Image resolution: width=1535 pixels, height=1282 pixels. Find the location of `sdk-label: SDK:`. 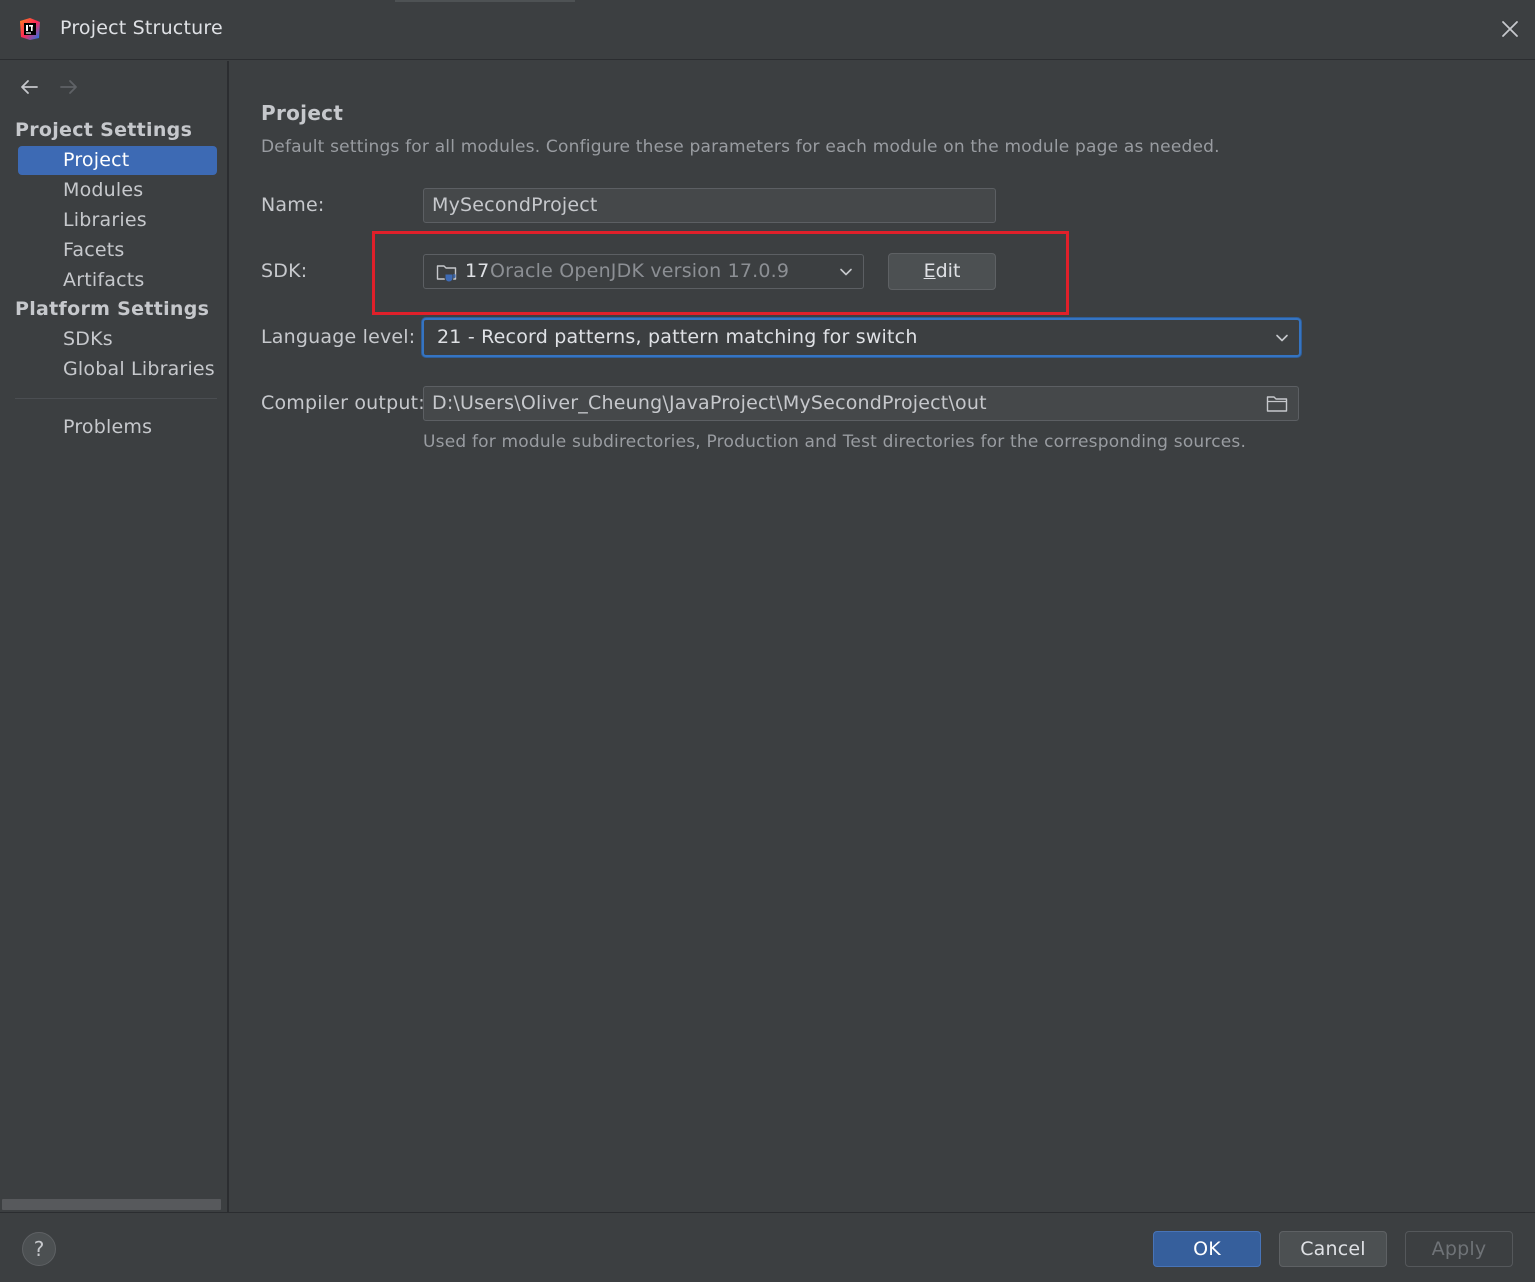

sdk-label: SDK: is located at coordinates (284, 271).